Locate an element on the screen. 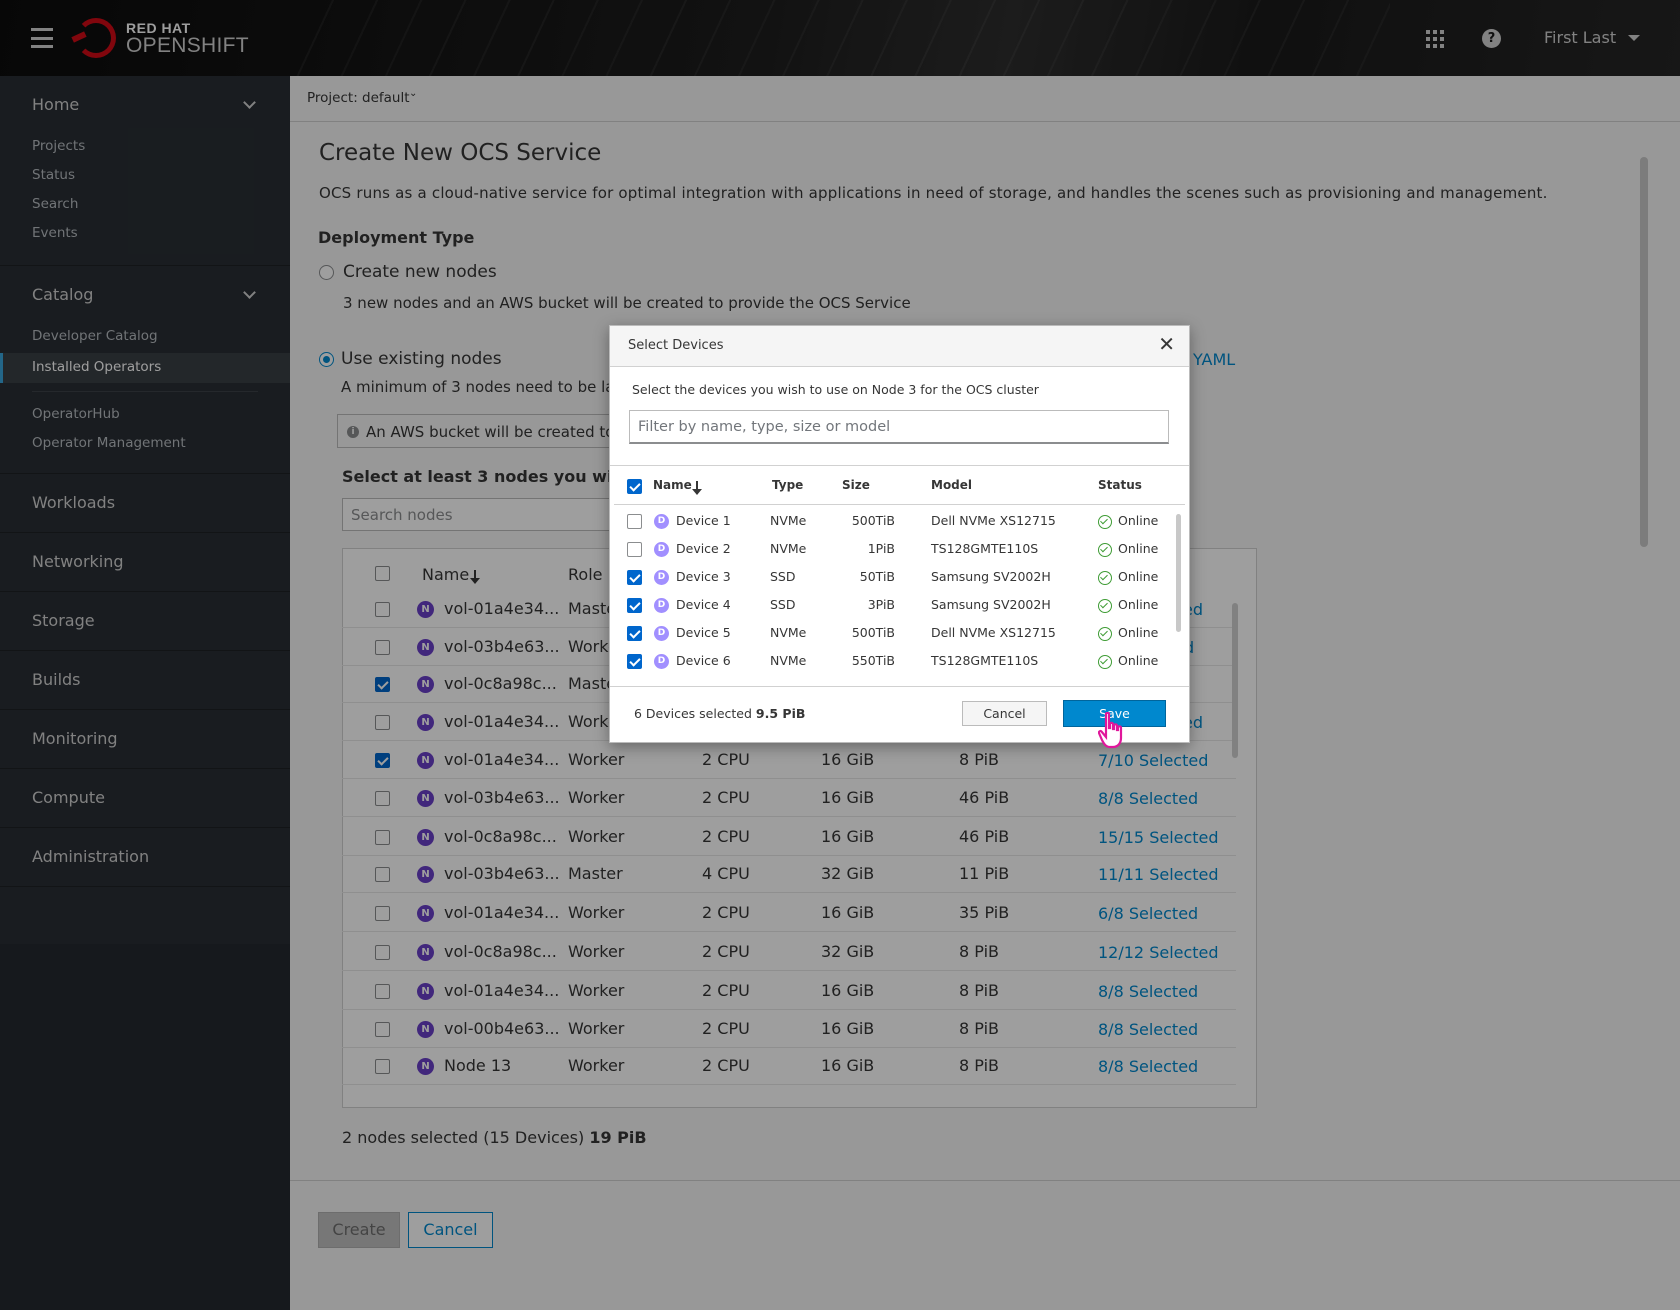 The width and height of the screenshot is (1680, 1310). device-name: Device 1 is located at coordinates (703, 520).